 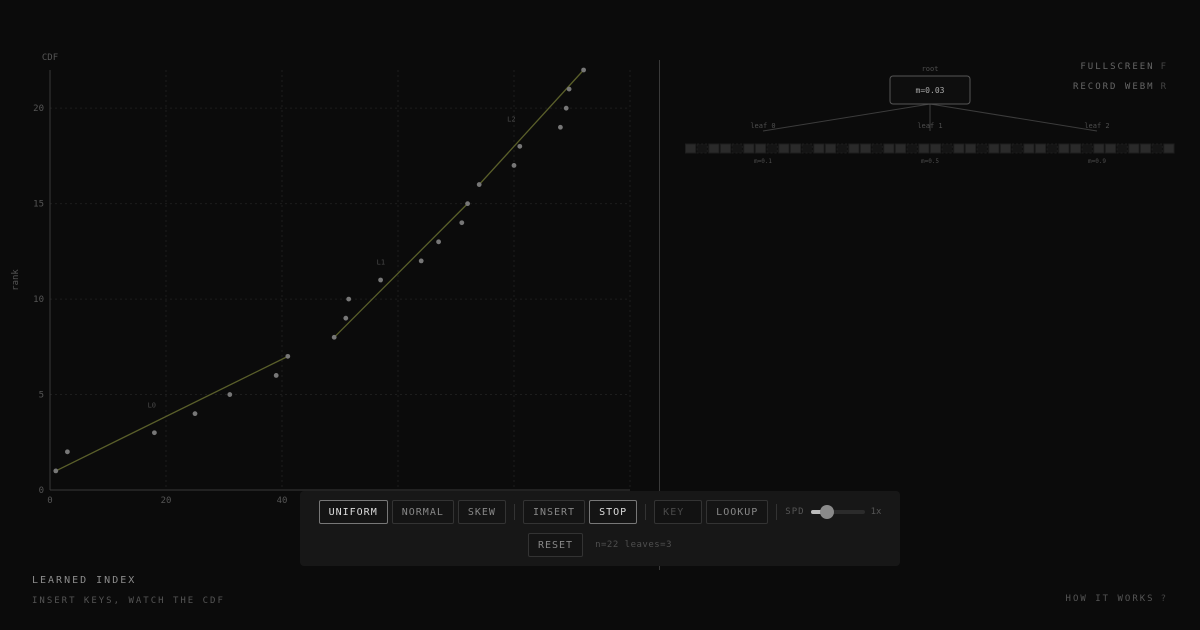 What do you see at coordinates (1117, 67) in the screenshot?
I see `fullscreen-label: FULLSCREEN` at bounding box center [1117, 67].